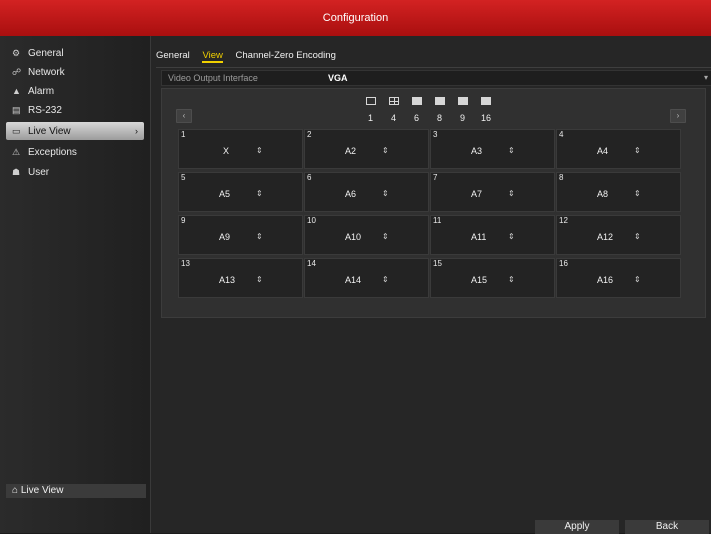  I want to click on bottom-nav-label: Live View, so click(42, 490).